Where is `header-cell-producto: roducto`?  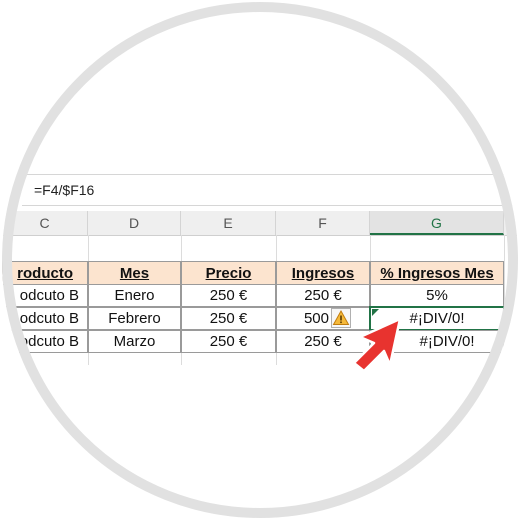
header-cell-producto: roducto is located at coordinates (45, 273).